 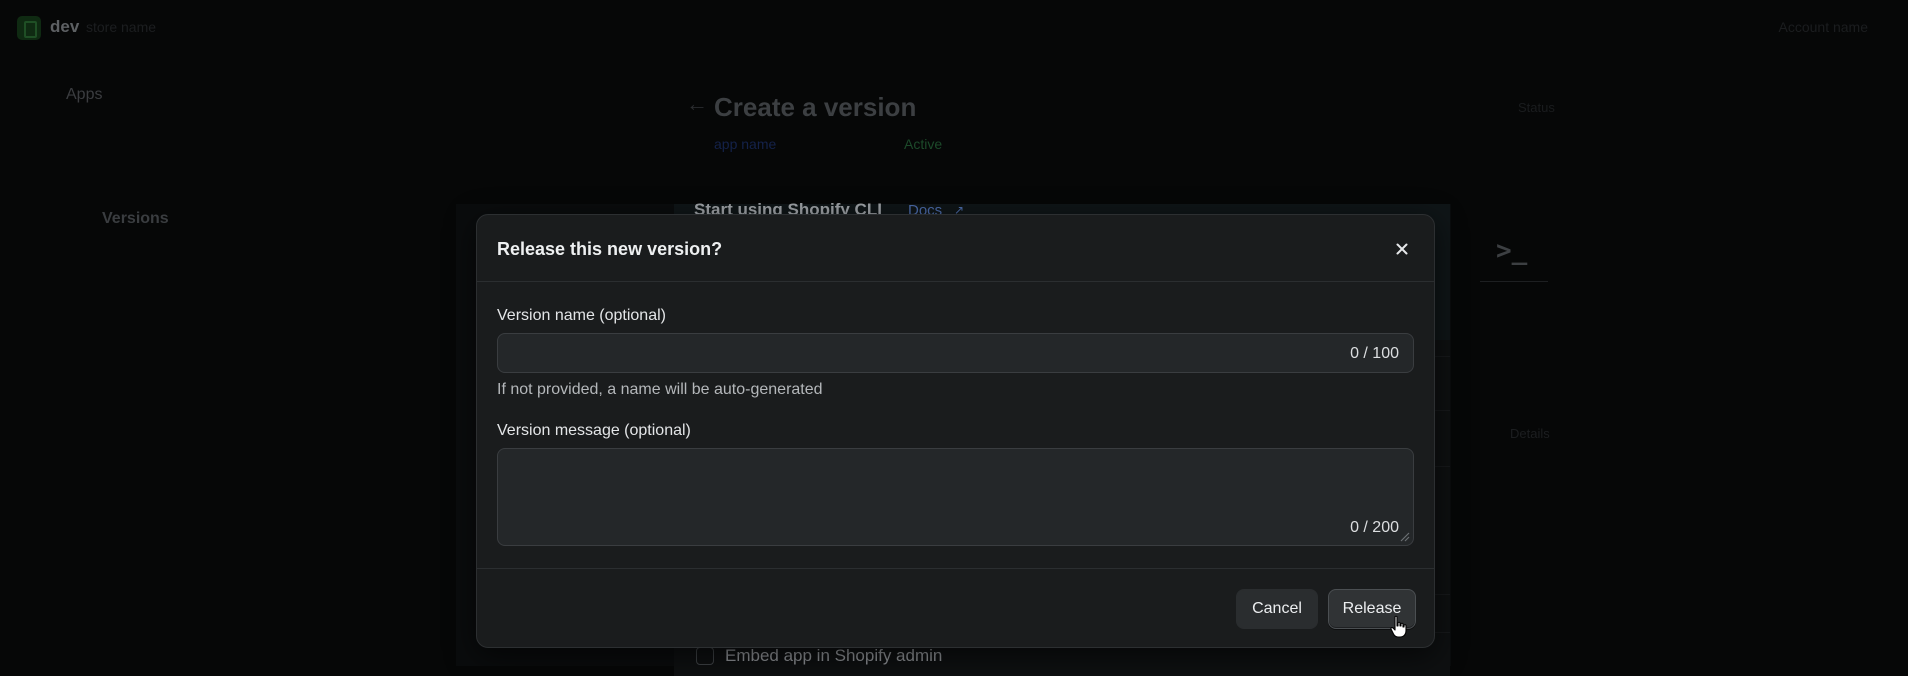 I want to click on shopify-bag-icon, so click(x=29, y=28).